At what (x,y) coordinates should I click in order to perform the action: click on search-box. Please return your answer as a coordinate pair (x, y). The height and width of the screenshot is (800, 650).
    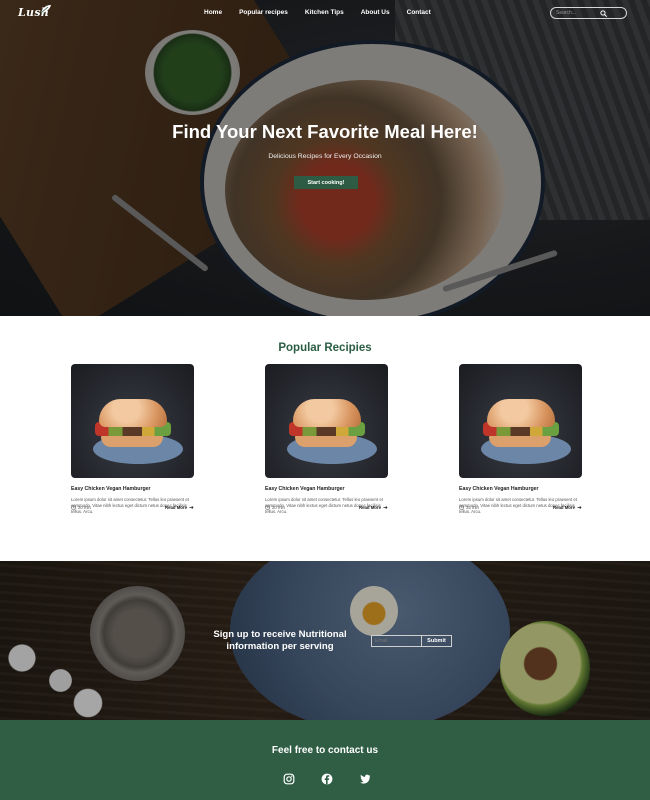
    Looking at the image, I should click on (588, 13).